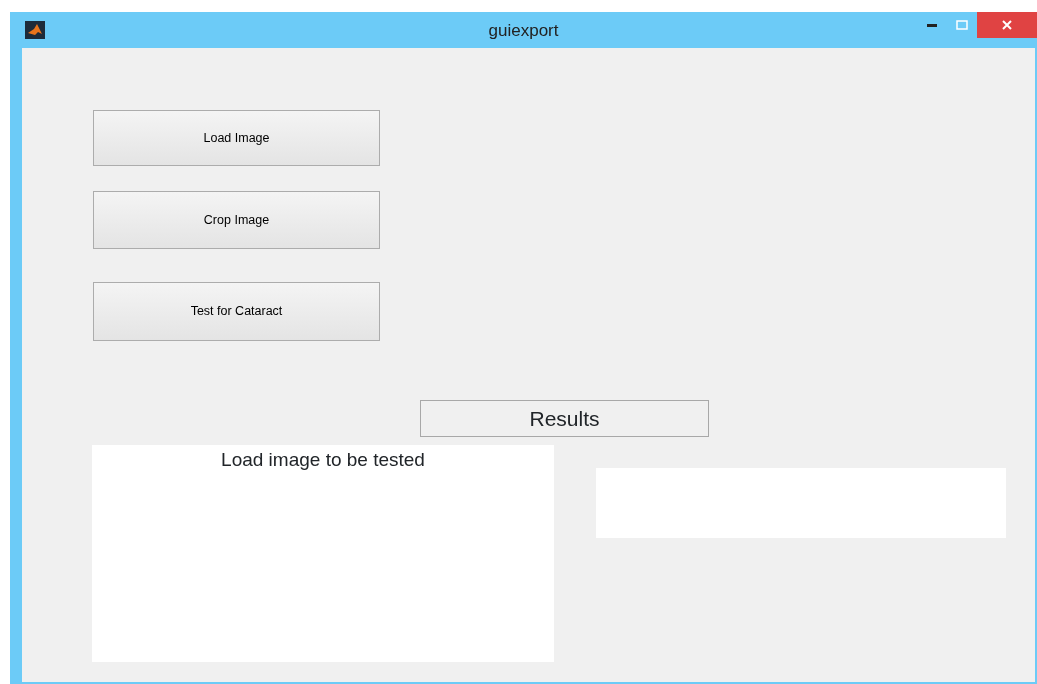 The image size is (1037, 684). Describe the element at coordinates (932, 25) in the screenshot. I see `minimize-icon` at that location.